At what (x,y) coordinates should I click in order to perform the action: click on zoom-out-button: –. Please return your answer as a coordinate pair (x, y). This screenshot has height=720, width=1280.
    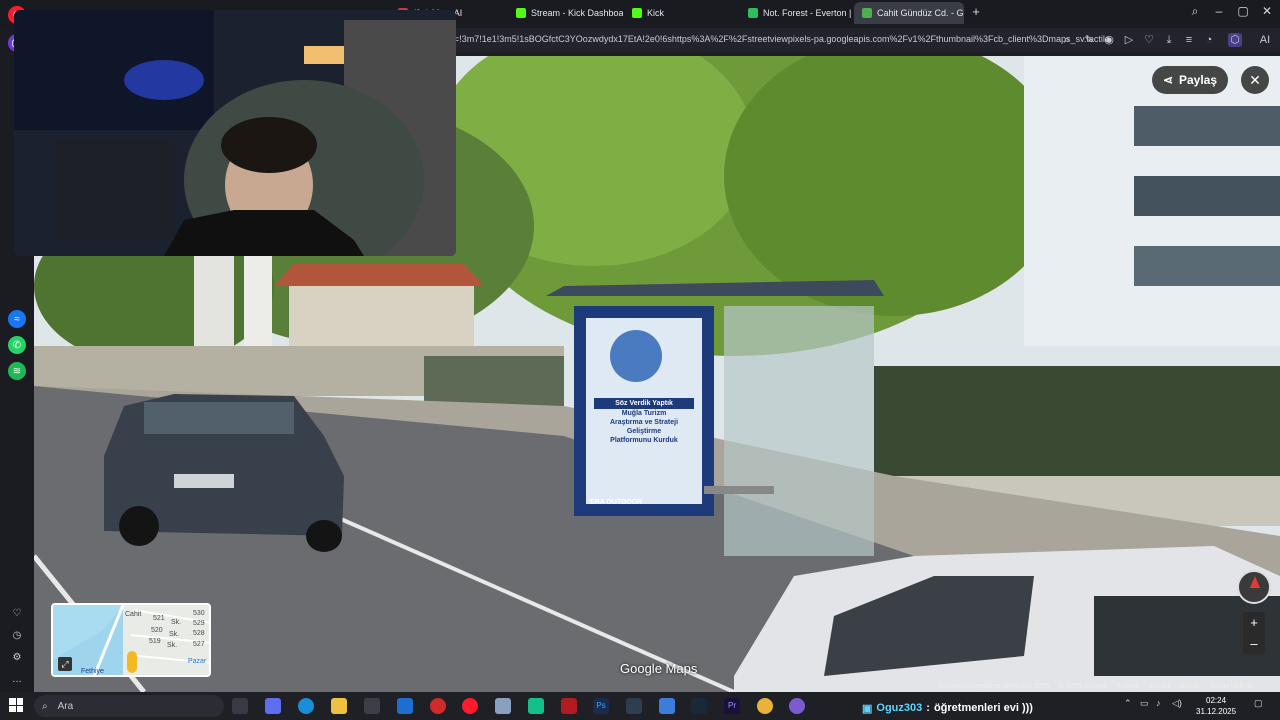
    Looking at the image, I should click on (1254, 643).